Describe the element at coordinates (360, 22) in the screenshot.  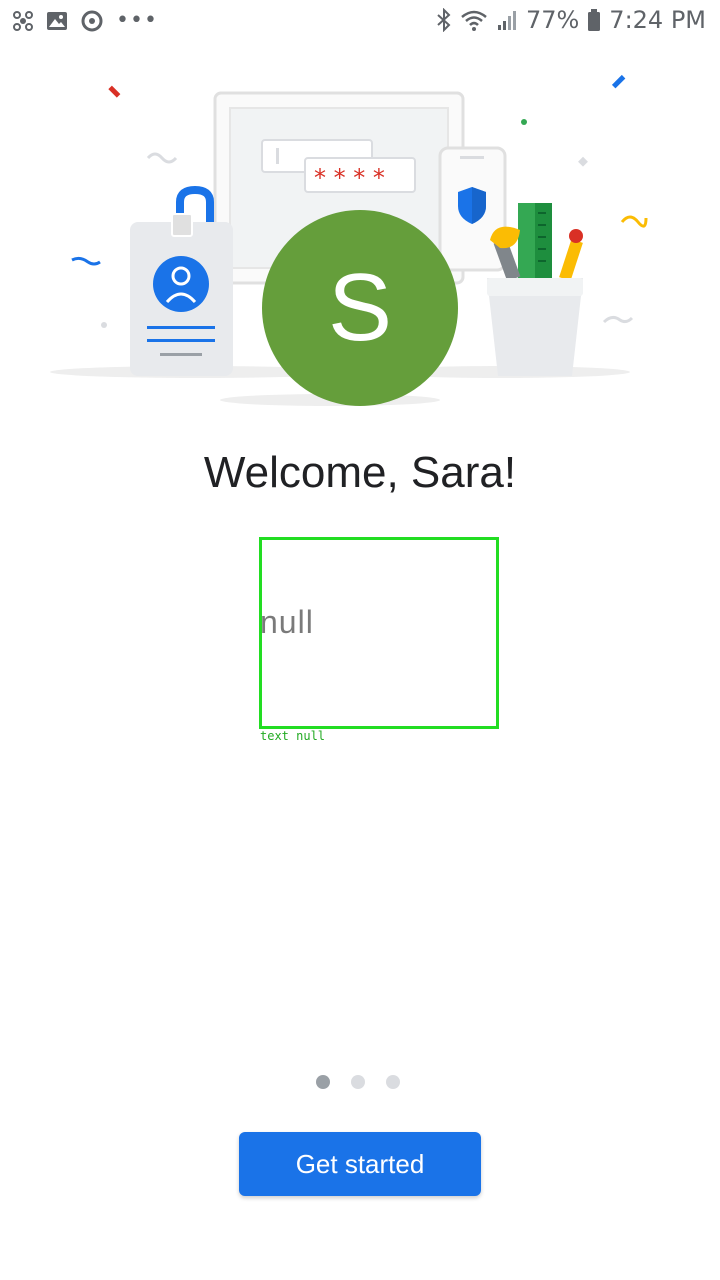
I see `status-bar: ••• 77% 7:24 PM` at that location.